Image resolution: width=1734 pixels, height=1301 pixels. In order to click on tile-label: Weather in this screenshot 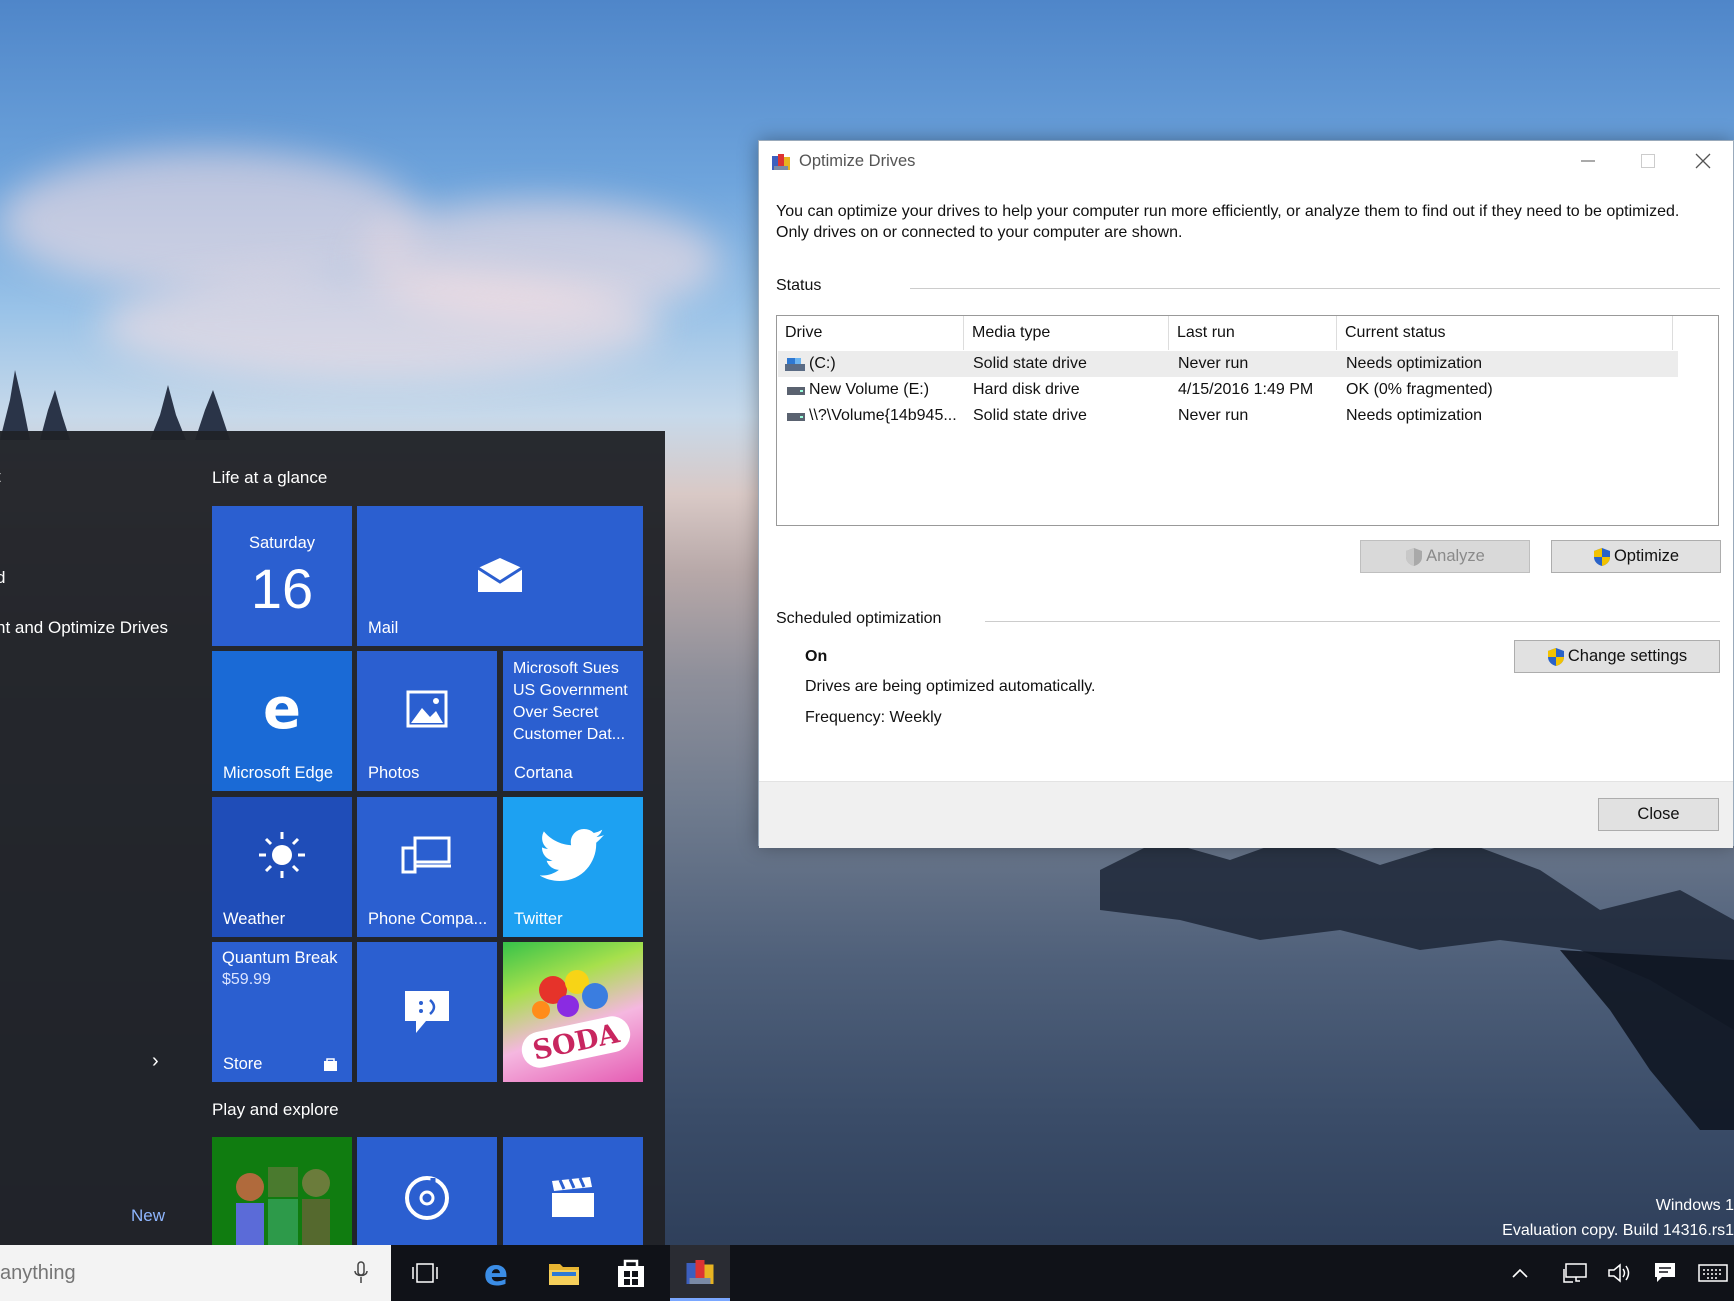, I will do `click(254, 919)`.